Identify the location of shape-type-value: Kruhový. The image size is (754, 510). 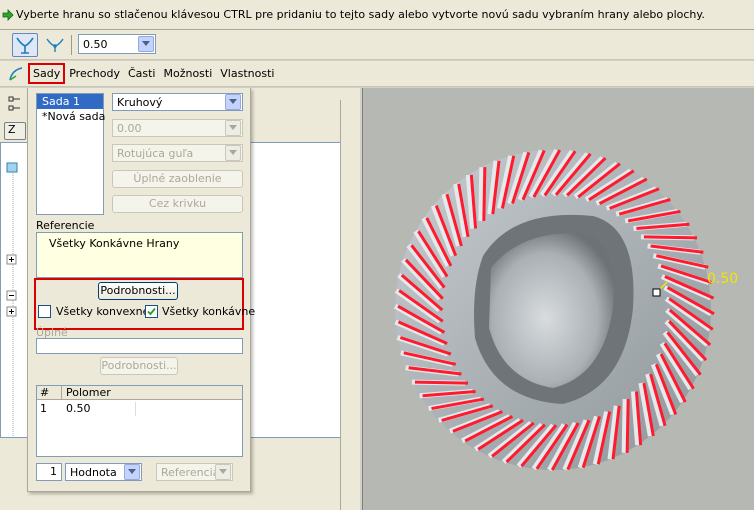
(140, 102).